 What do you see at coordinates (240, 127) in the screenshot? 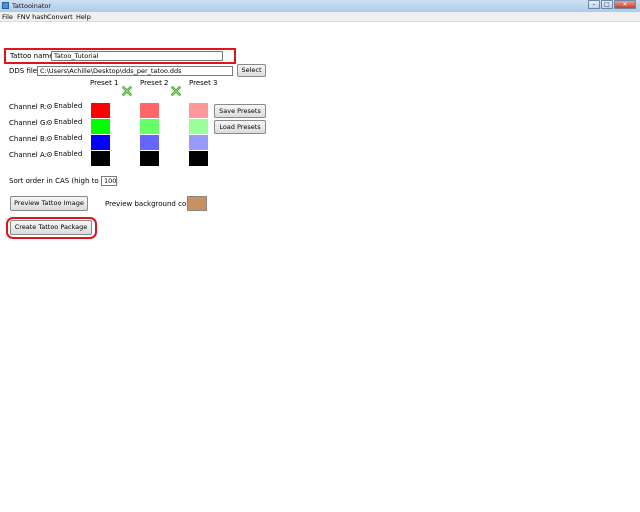
I see `load-presets-button: Load Presets` at bounding box center [240, 127].